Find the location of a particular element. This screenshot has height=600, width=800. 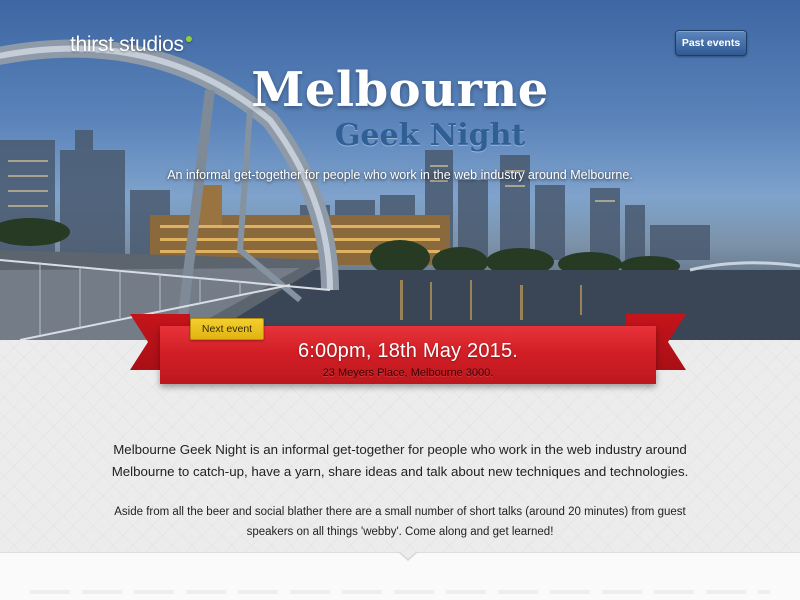

past-events-button: Past events is located at coordinates (711, 43).